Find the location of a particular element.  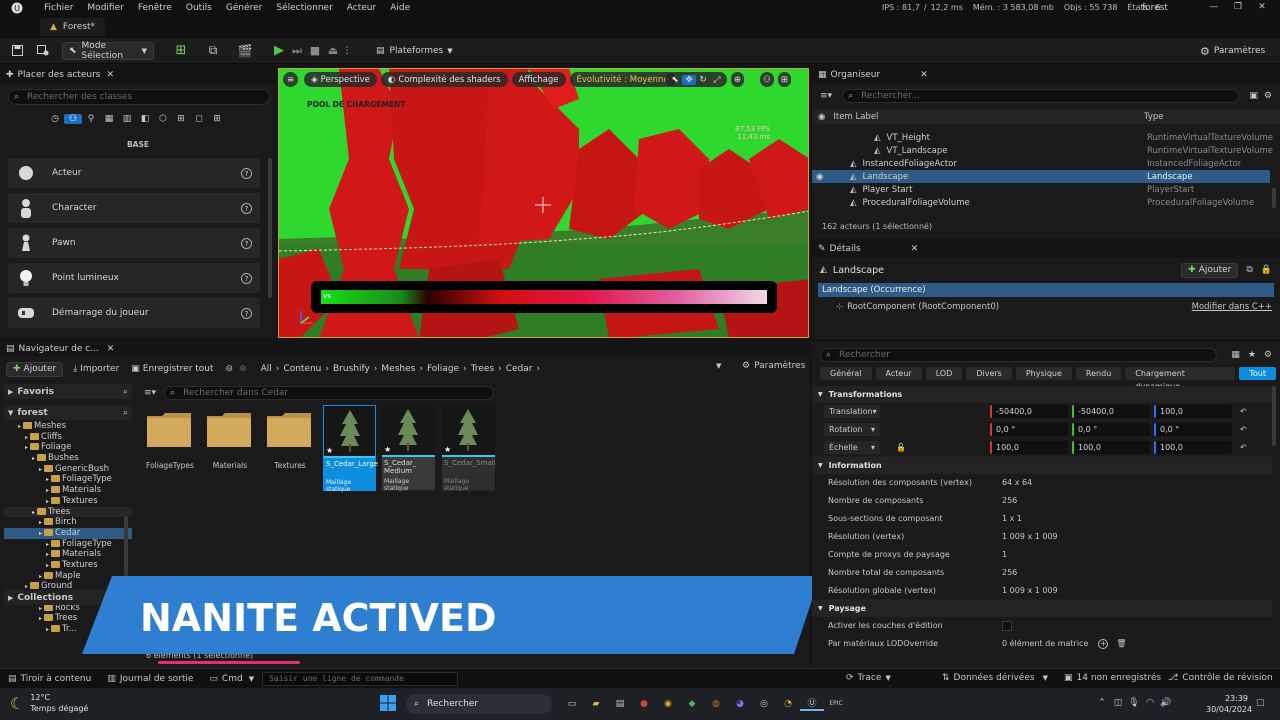

grid-icon: ⊞ is located at coordinates (217, 119).